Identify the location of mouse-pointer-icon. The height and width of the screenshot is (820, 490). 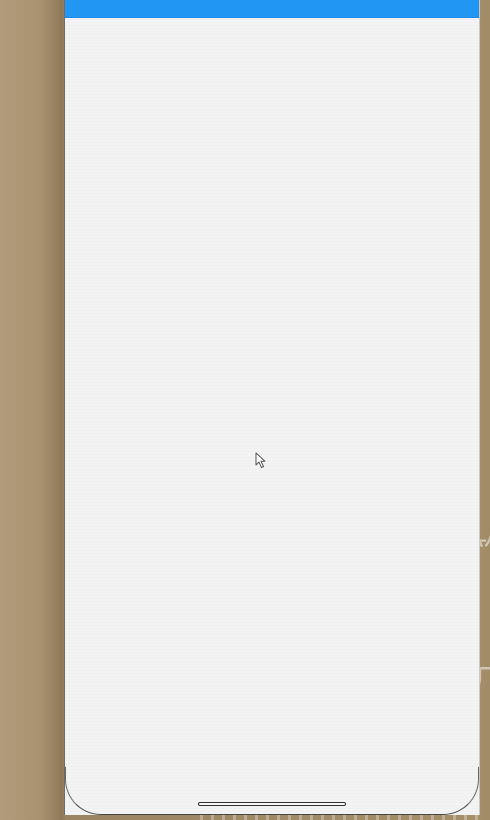
(260, 460).